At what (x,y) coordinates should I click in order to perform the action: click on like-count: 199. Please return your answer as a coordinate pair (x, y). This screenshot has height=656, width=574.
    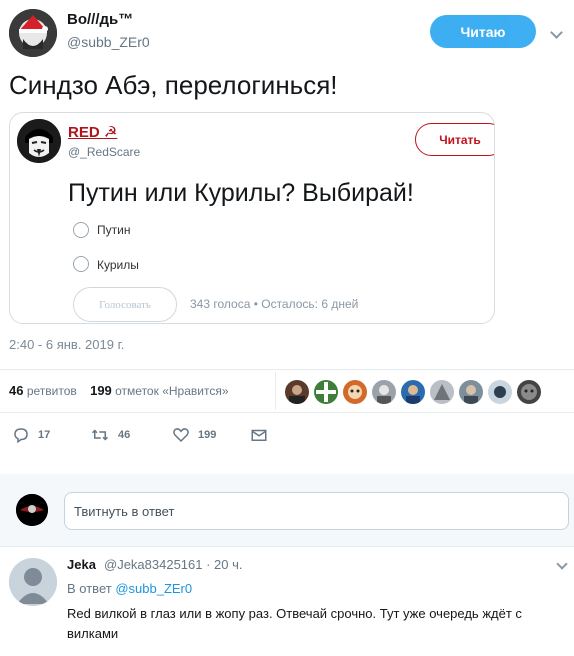
    Looking at the image, I should click on (207, 435).